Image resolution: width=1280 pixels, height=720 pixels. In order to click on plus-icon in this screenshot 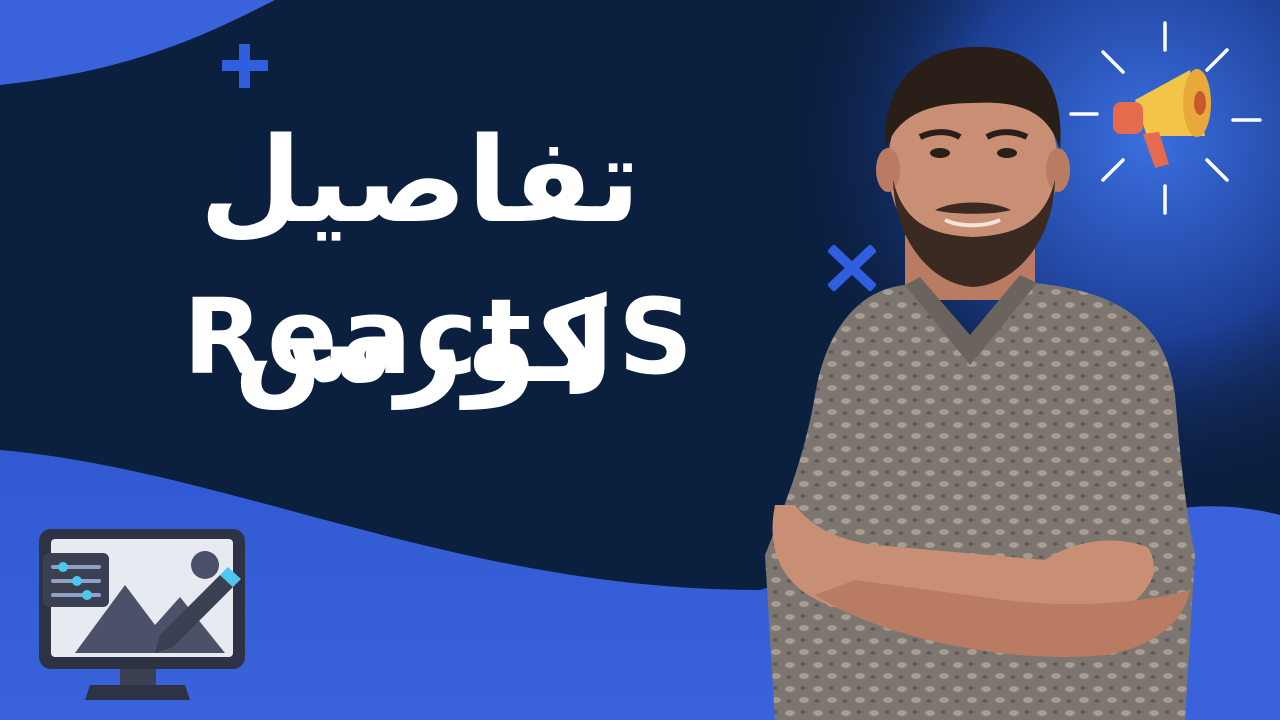, I will do `click(245, 66)`.